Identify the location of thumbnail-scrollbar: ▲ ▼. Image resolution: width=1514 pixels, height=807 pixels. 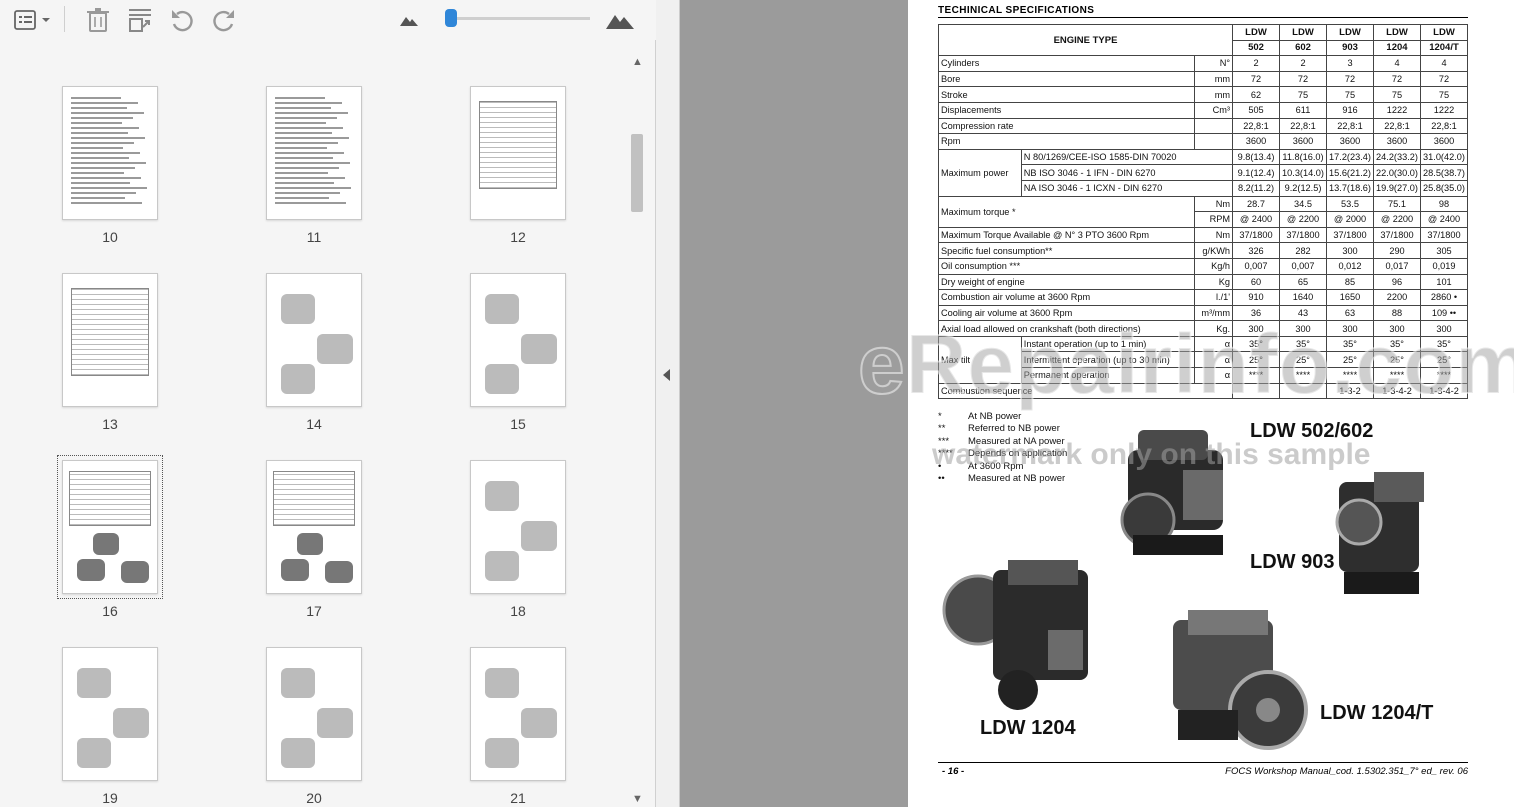
(638, 431).